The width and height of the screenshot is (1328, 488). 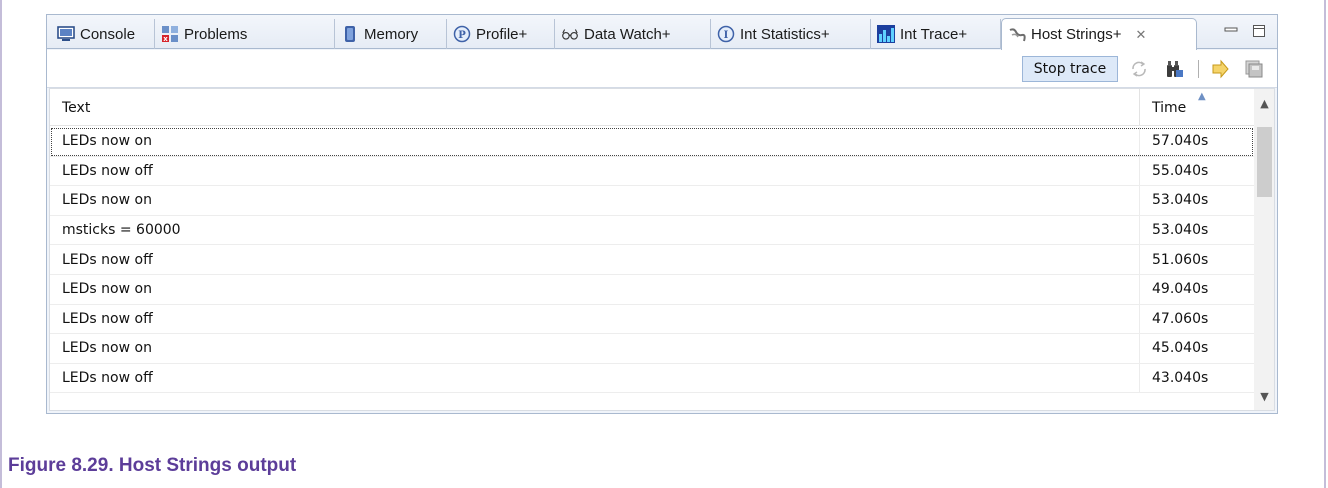 What do you see at coordinates (1180, 378) in the screenshot?
I see `cell-time: 43.040s` at bounding box center [1180, 378].